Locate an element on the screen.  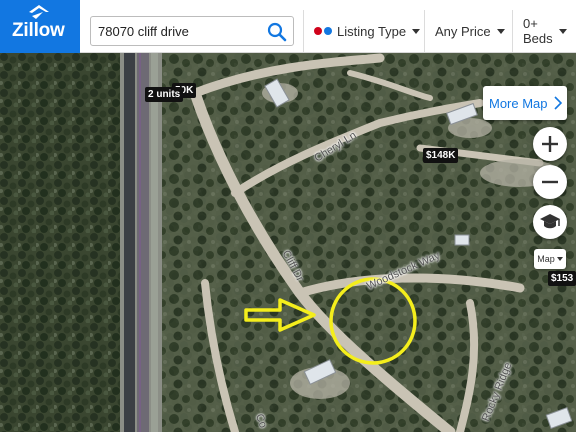
beds-filter: 0+ Beds is located at coordinates (544, 31).